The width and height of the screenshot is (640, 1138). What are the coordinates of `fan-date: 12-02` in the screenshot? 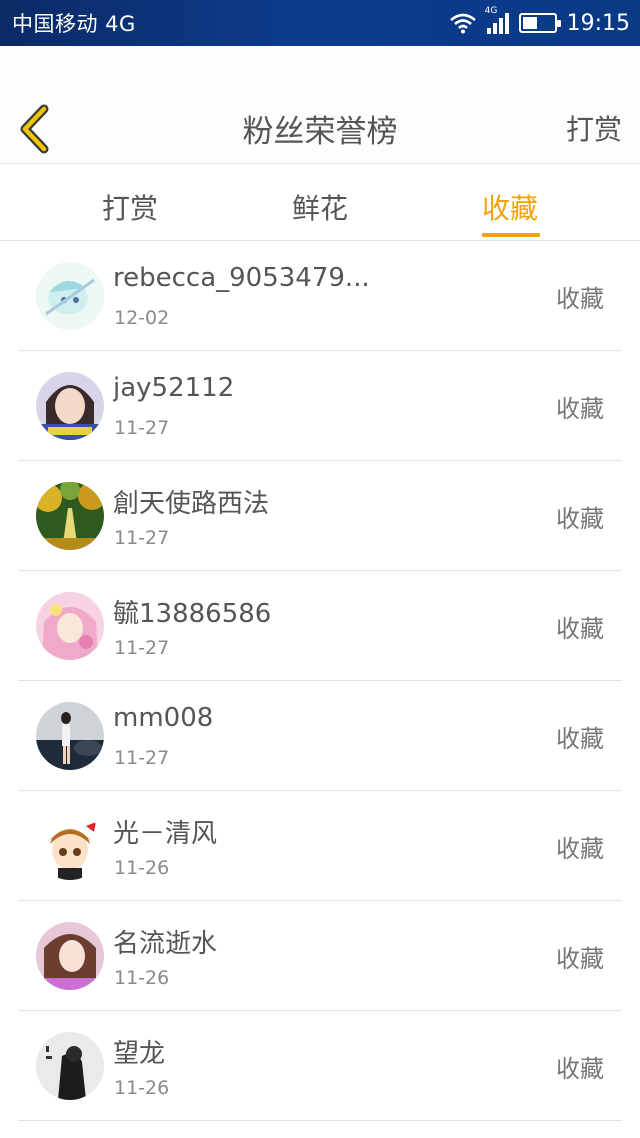 It's located at (142, 318).